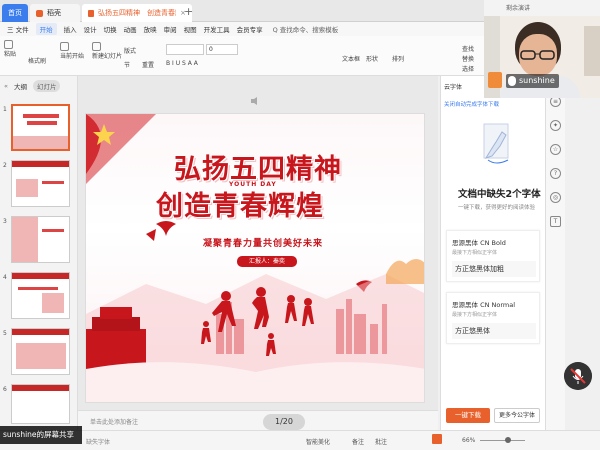  I want to click on annotation-toggle: 批注, so click(381, 441).